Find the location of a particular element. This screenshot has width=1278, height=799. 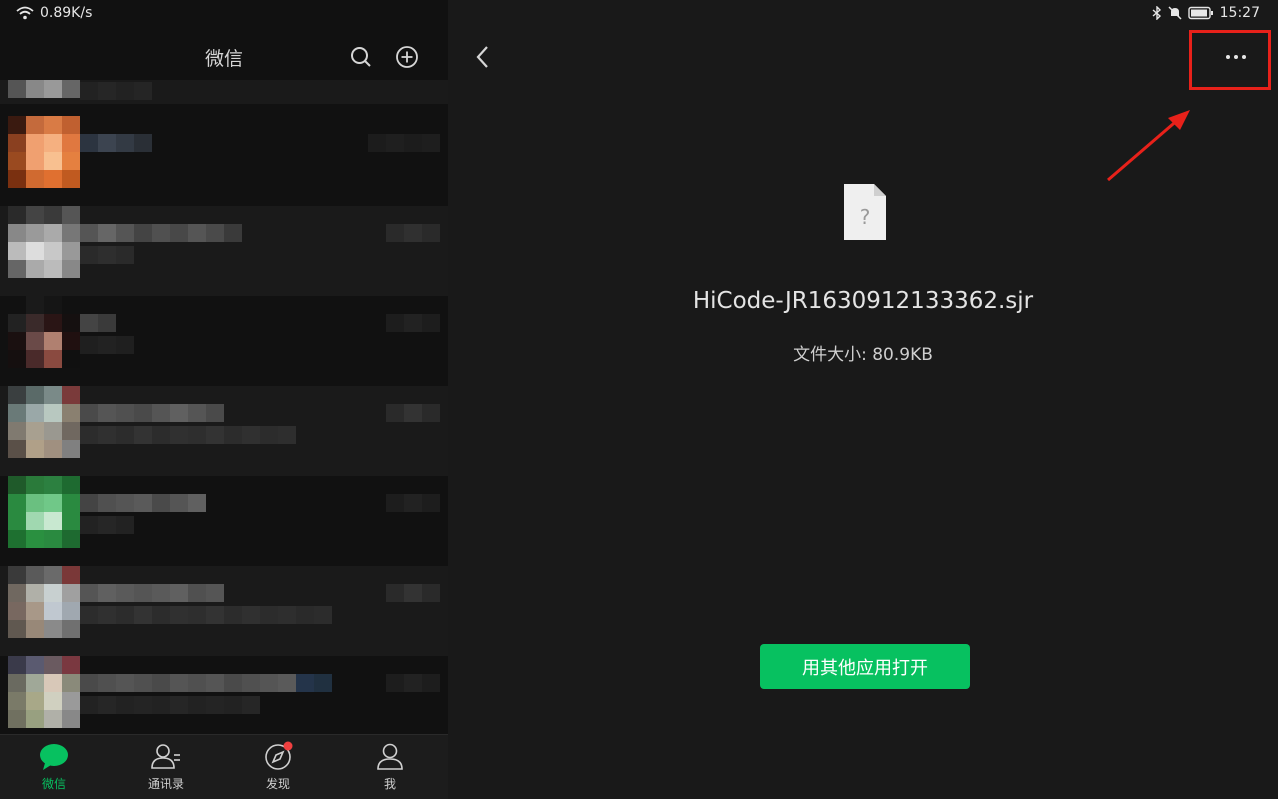

tab-label: 微信 is located at coordinates (53, 784).